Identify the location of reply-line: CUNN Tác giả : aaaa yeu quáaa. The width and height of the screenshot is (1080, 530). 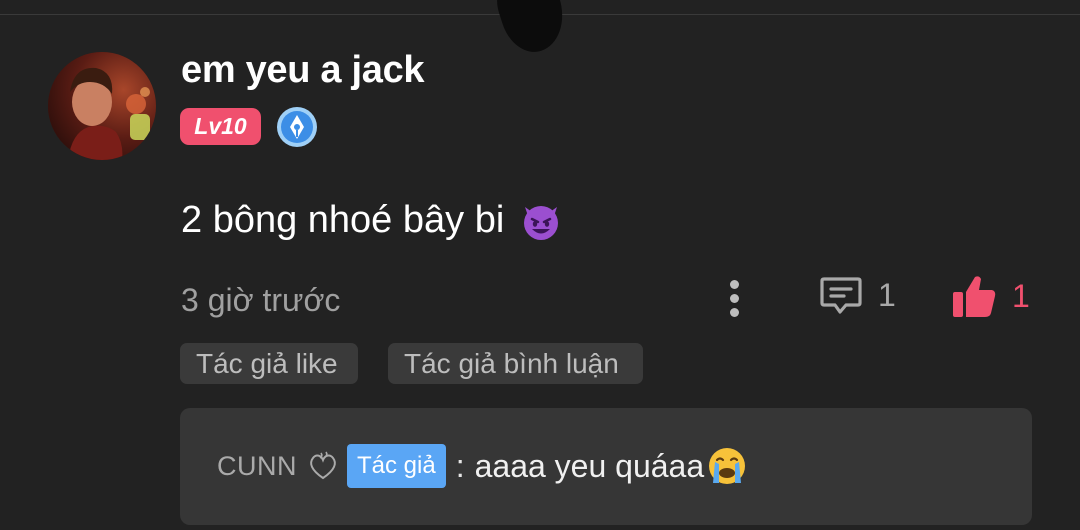
(482, 466).